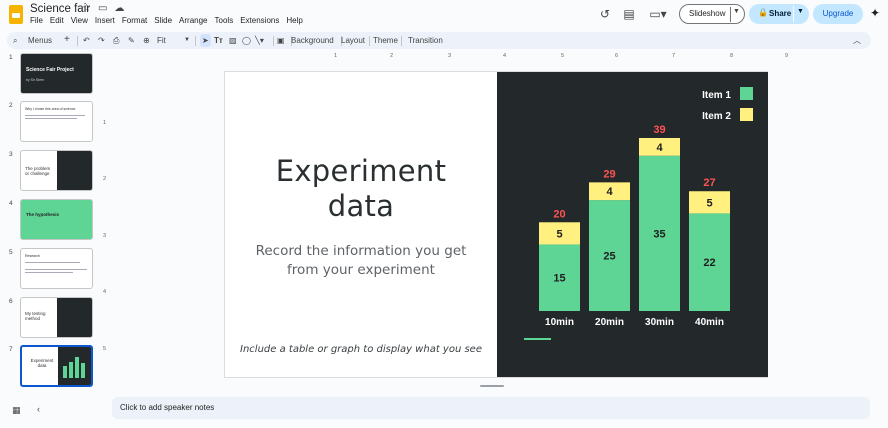 The height and width of the screenshot is (428, 888). I want to click on background-button: Background, so click(312, 40).